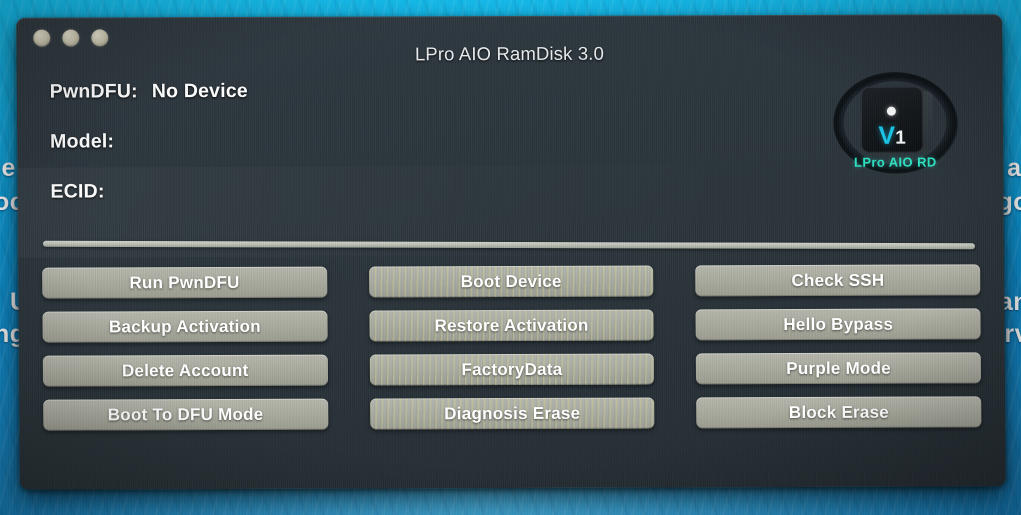  What do you see at coordinates (8, 168) in the screenshot?
I see `background-text-fragment: le` at bounding box center [8, 168].